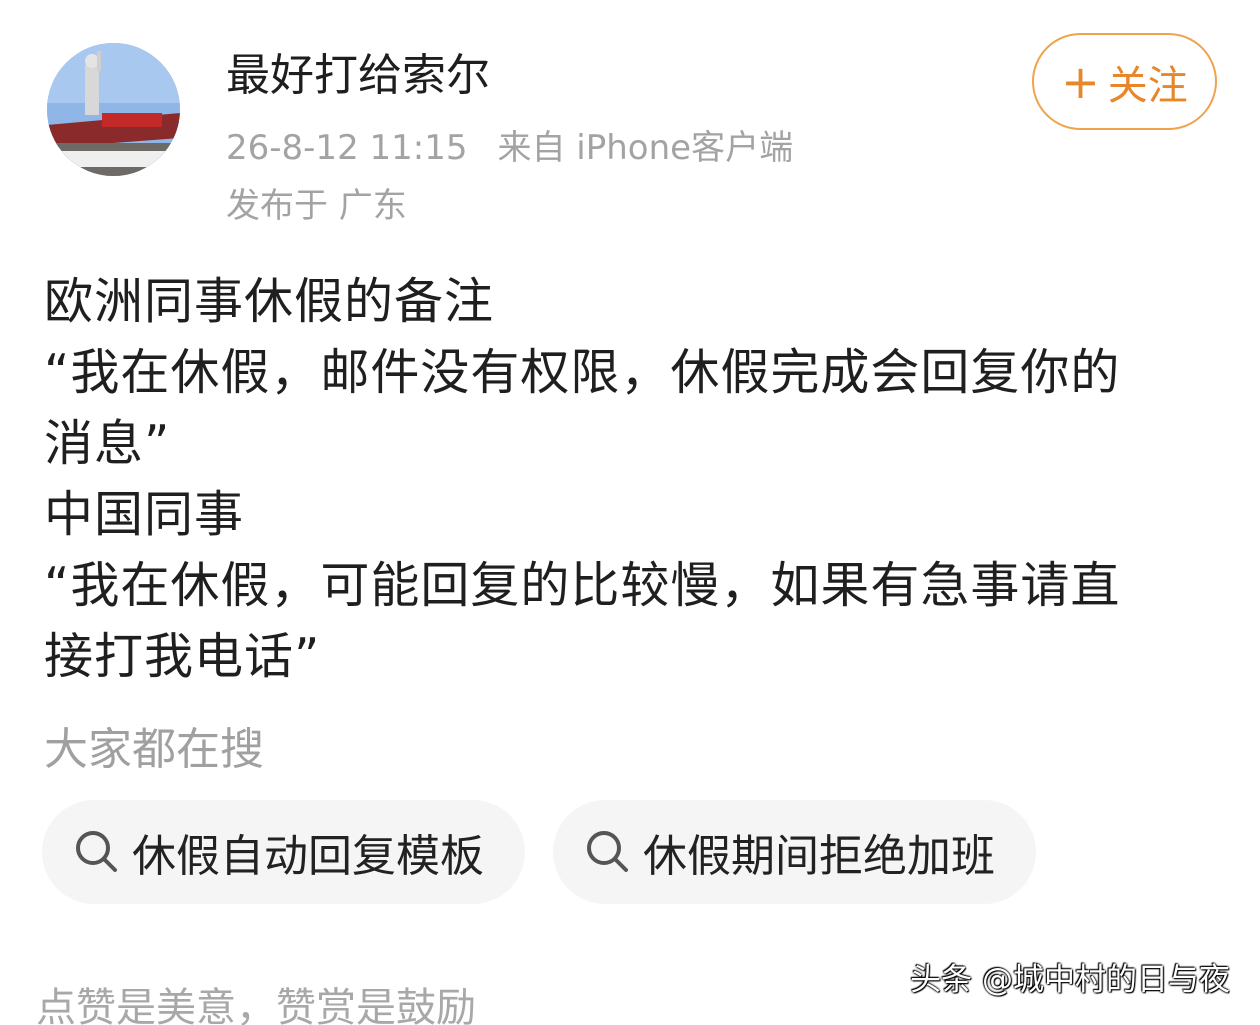  Describe the element at coordinates (269, 301) in the screenshot. I see `post-line: 欧洲同事休假的备注` at that location.